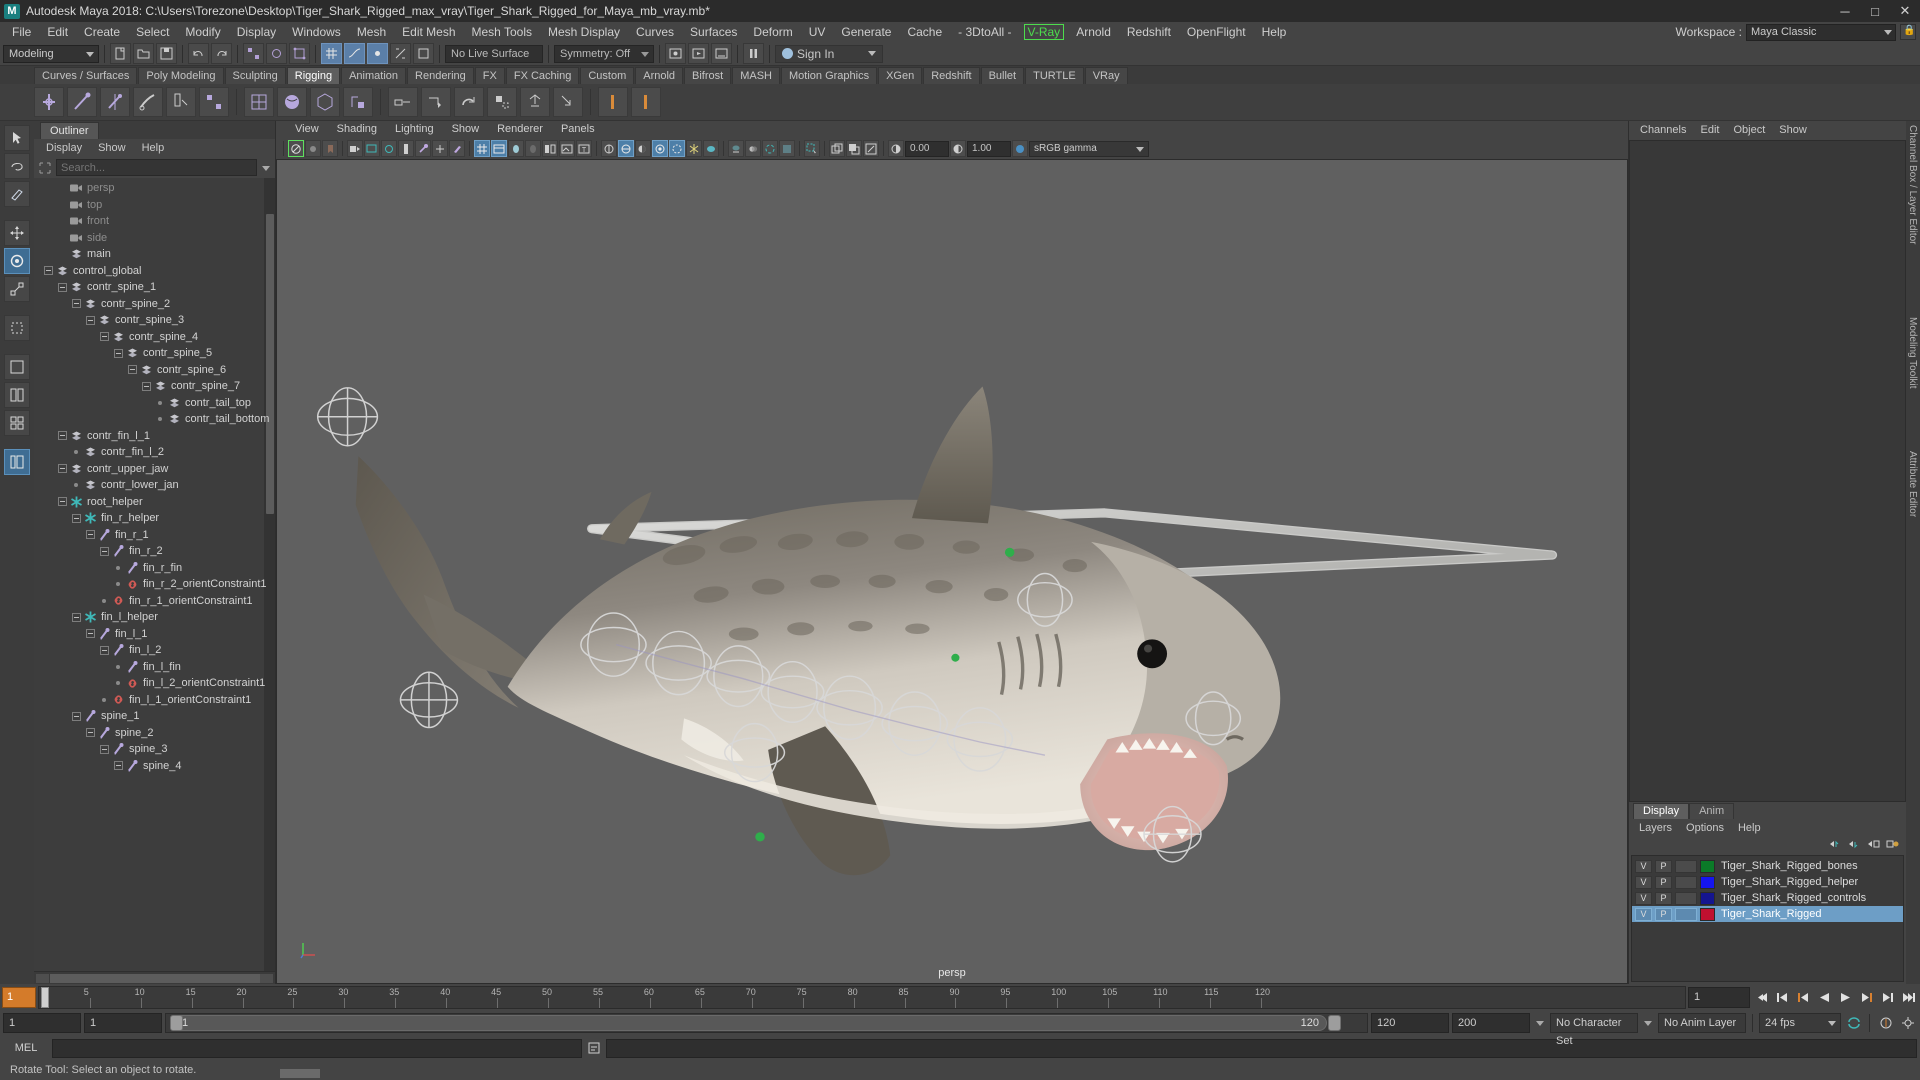 Image resolution: width=1920 pixels, height=1080 pixels. I want to click on new-layer-from-selected-icon, so click(1892, 846).